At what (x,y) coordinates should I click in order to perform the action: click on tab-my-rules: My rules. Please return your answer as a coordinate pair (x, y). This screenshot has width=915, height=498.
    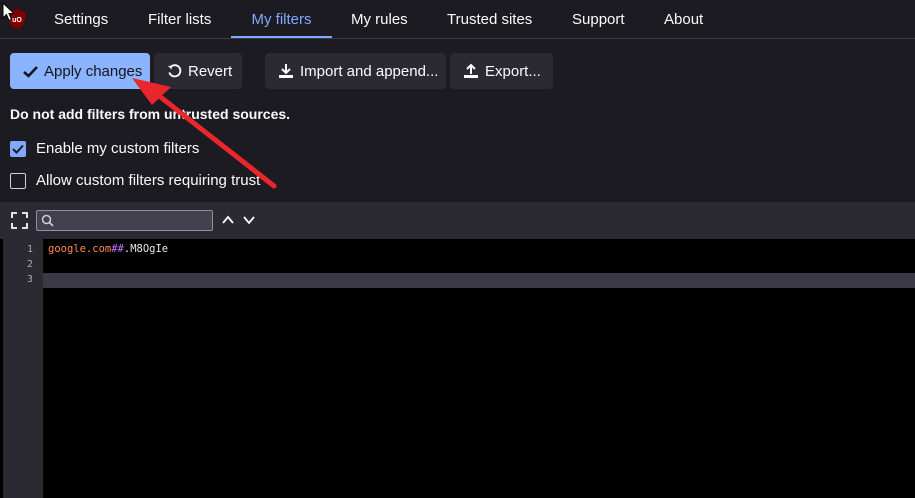
    Looking at the image, I should click on (379, 19).